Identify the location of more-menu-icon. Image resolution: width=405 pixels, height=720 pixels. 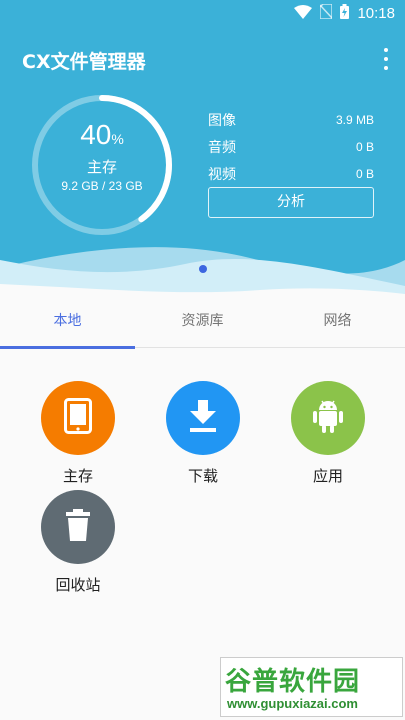
(386, 59).